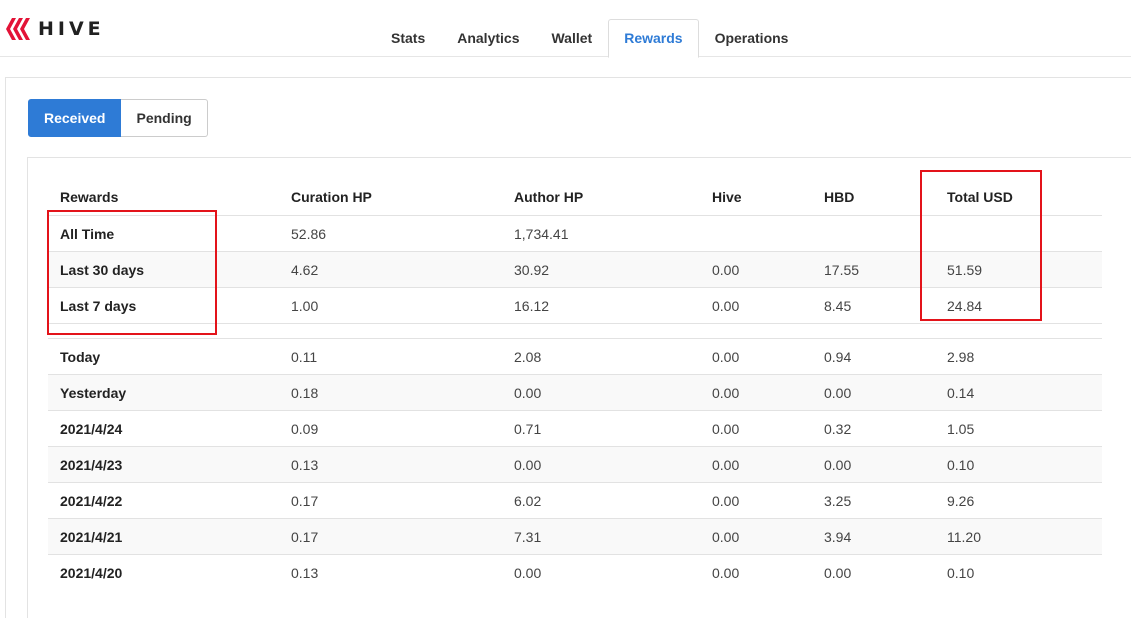  What do you see at coordinates (91, 536) in the screenshot?
I see `row-label: 2021/4/21` at bounding box center [91, 536].